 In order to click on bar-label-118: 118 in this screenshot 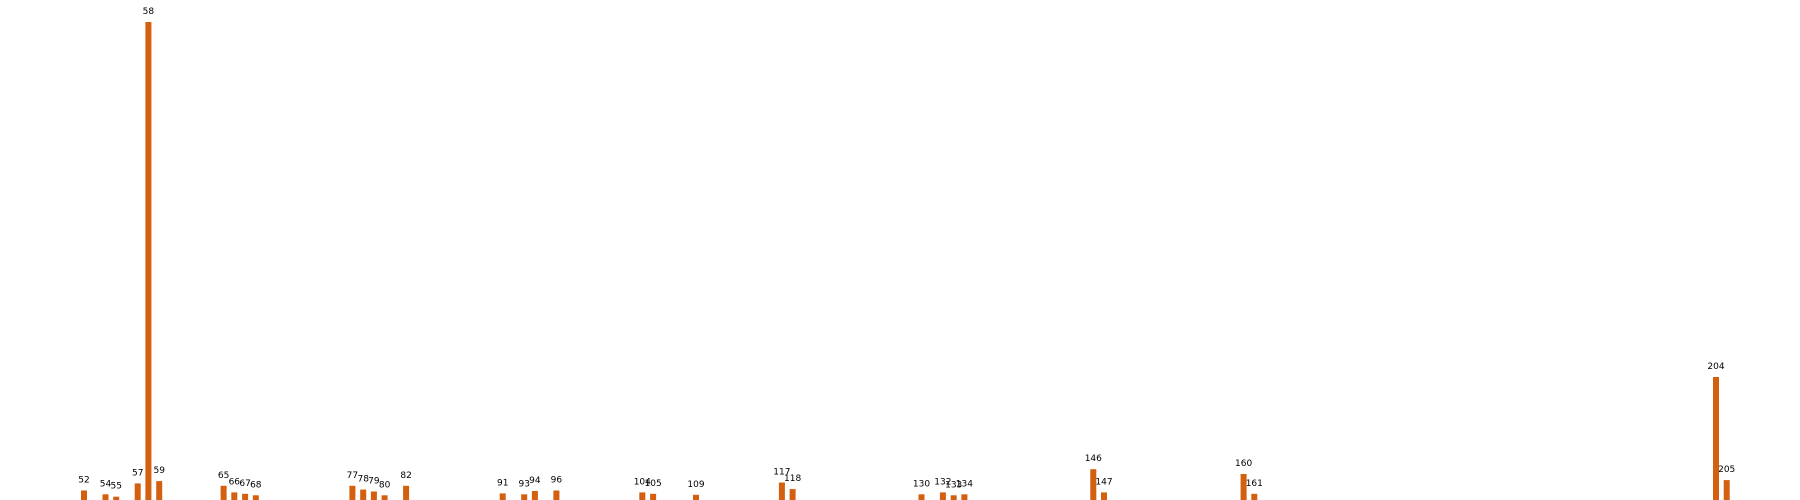, I will do `click(792, 479)`.